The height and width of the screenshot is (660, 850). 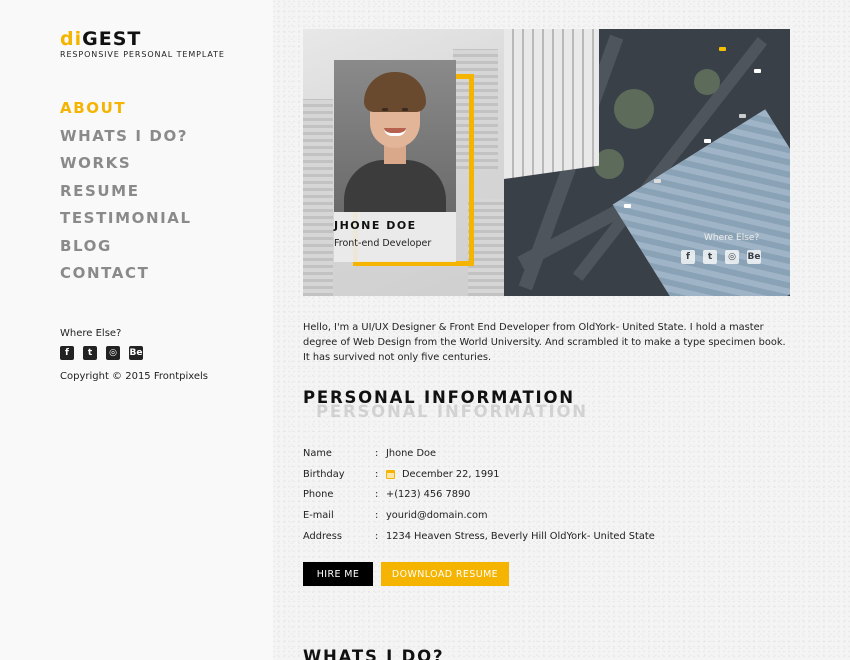 What do you see at coordinates (439, 397) in the screenshot?
I see `section-title-personal-information: PERSONAL INFORMATION` at bounding box center [439, 397].